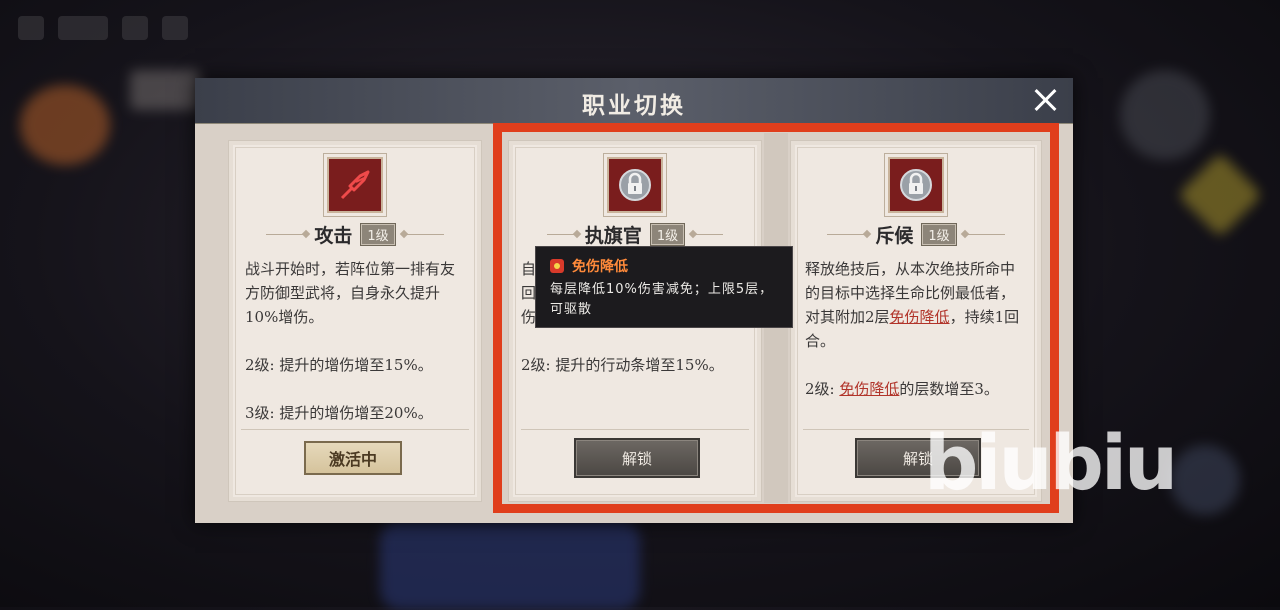 The width and height of the screenshot is (1280, 610). I want to click on background-topbar, so click(148, 34).